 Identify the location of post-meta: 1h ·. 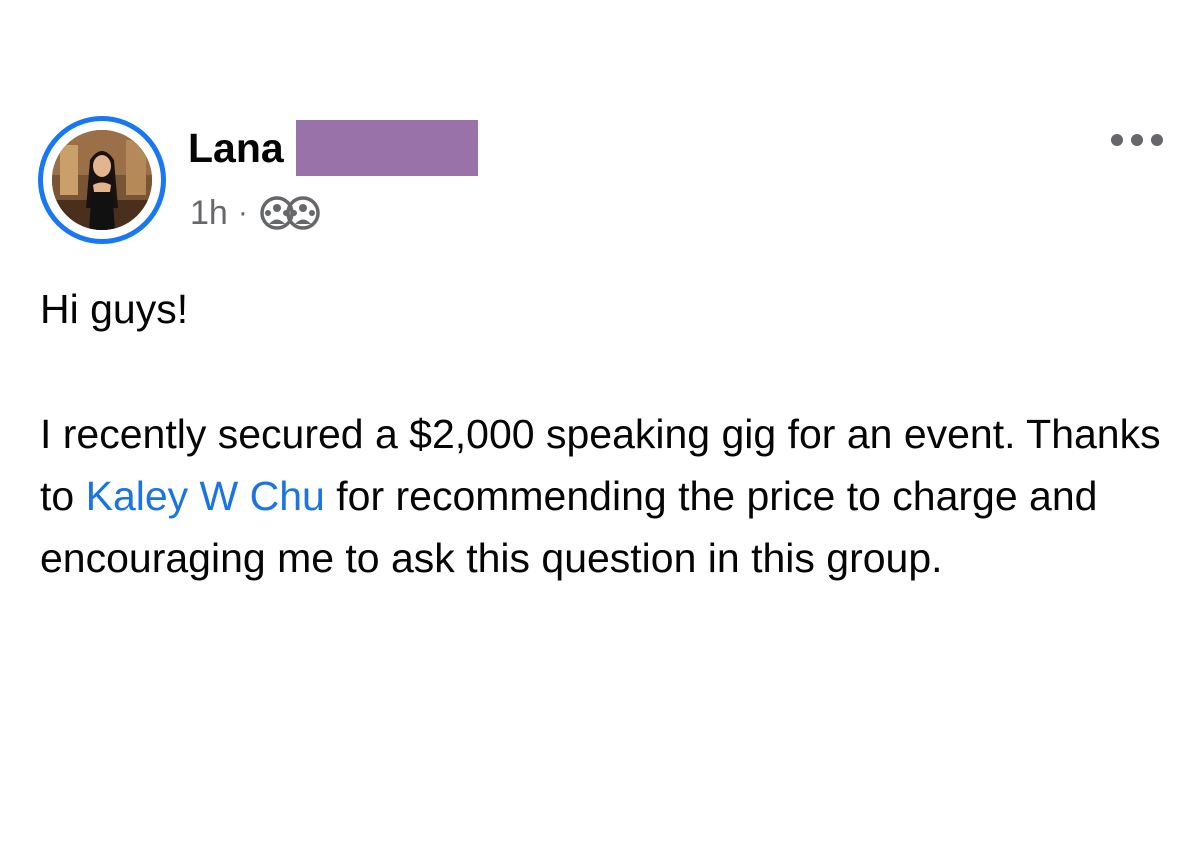
(258, 213).